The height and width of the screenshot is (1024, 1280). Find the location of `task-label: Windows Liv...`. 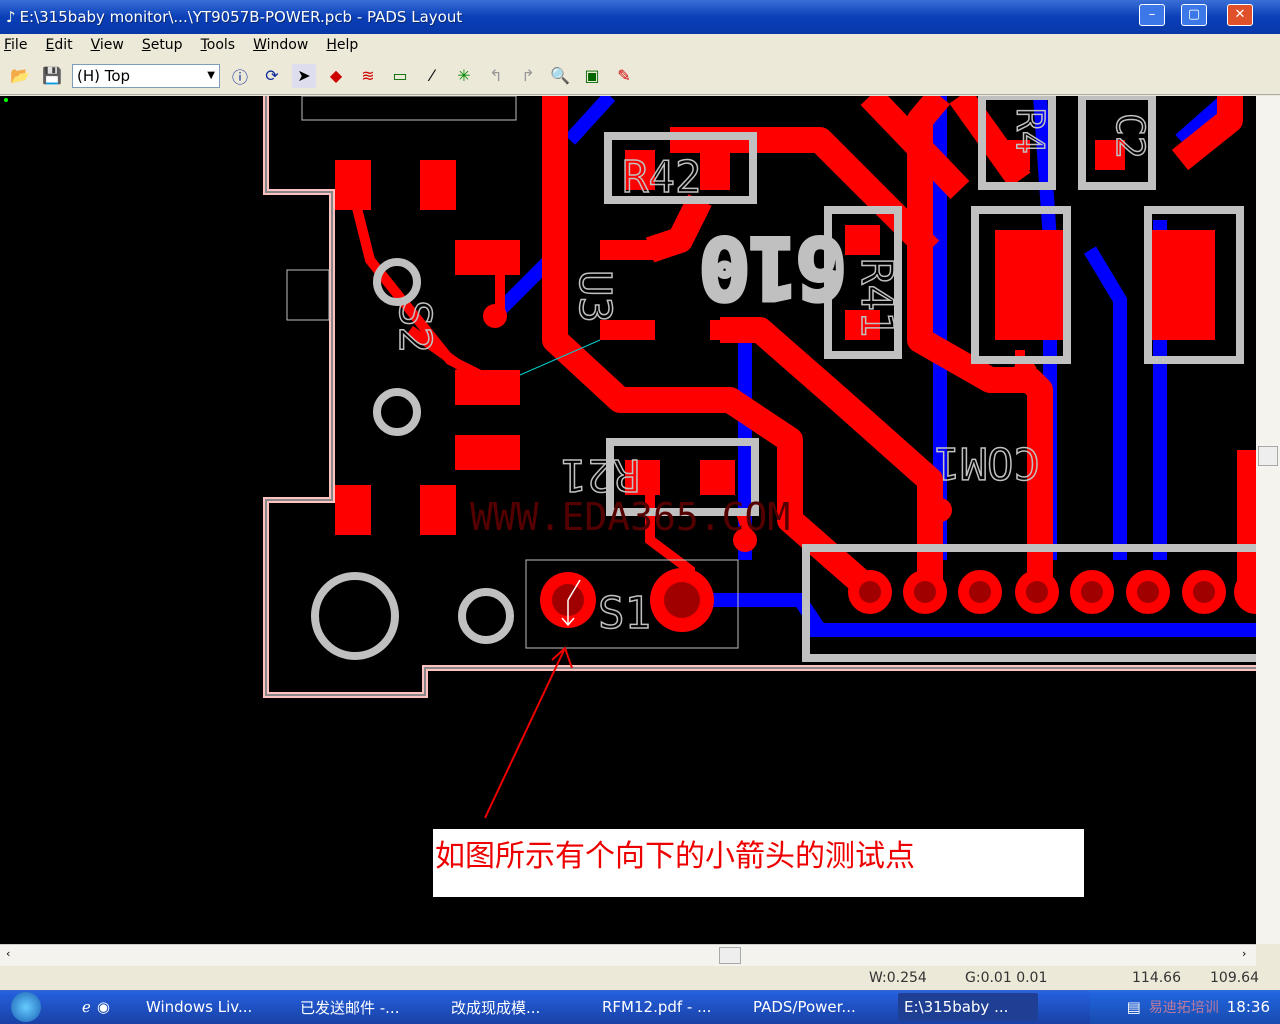

task-label: Windows Liv... is located at coordinates (199, 1007).